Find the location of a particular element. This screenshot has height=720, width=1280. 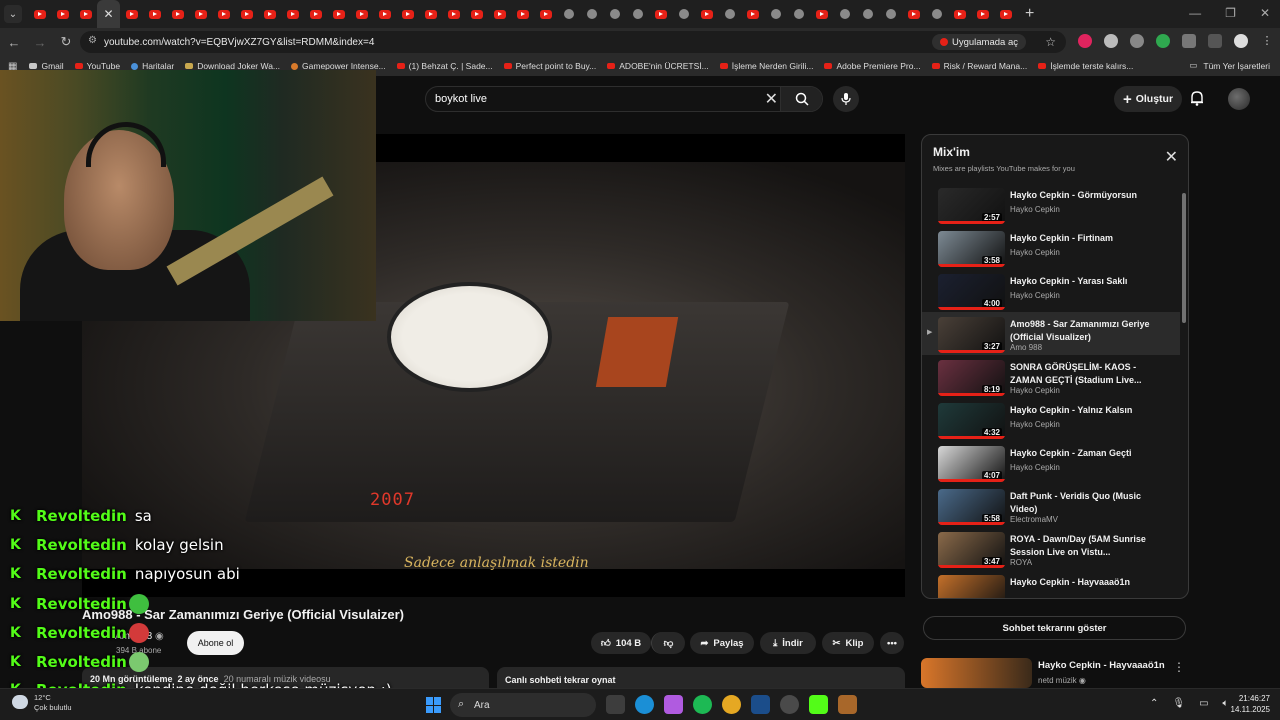

edge-icon is located at coordinates (644, 704).